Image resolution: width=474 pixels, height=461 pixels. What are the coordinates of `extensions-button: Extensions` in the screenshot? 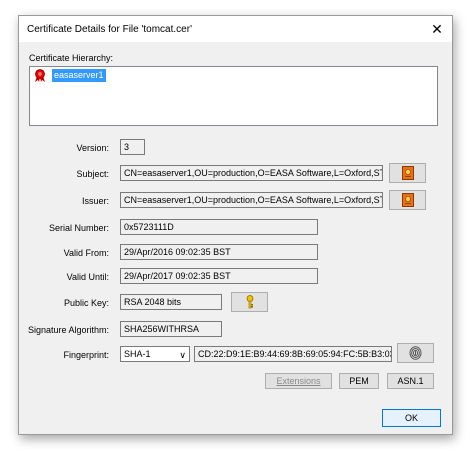 It's located at (298, 381).